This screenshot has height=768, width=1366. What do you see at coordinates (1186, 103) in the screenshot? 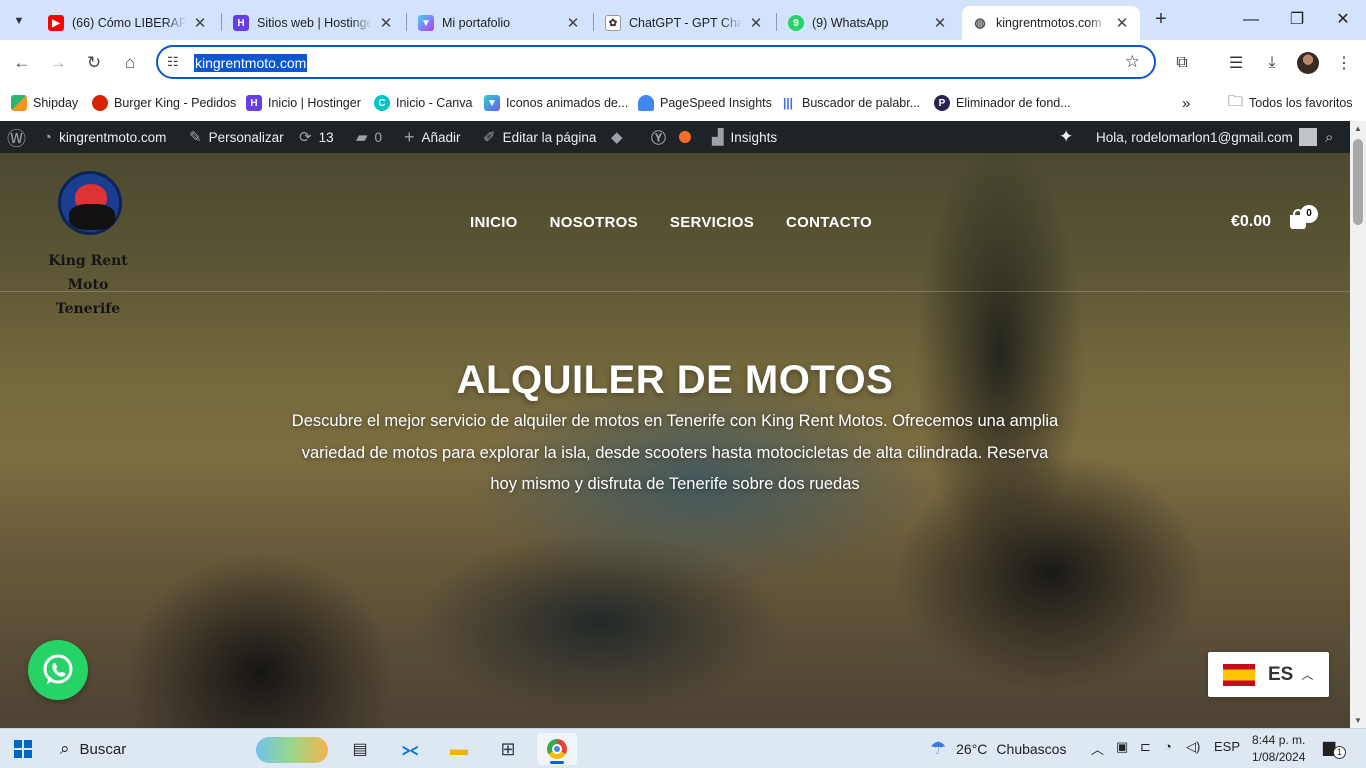
I see `bookmarks-overflow-button: »` at bounding box center [1186, 103].